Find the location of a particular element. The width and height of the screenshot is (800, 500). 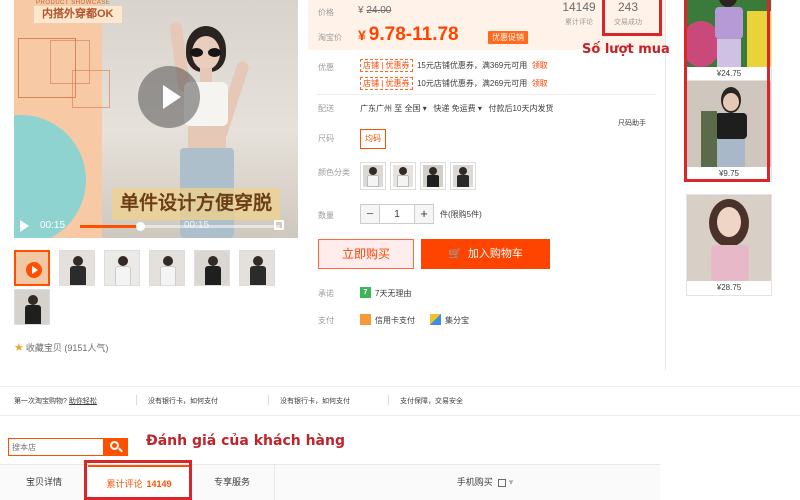

quantity-increase-button: + is located at coordinates (424, 214).